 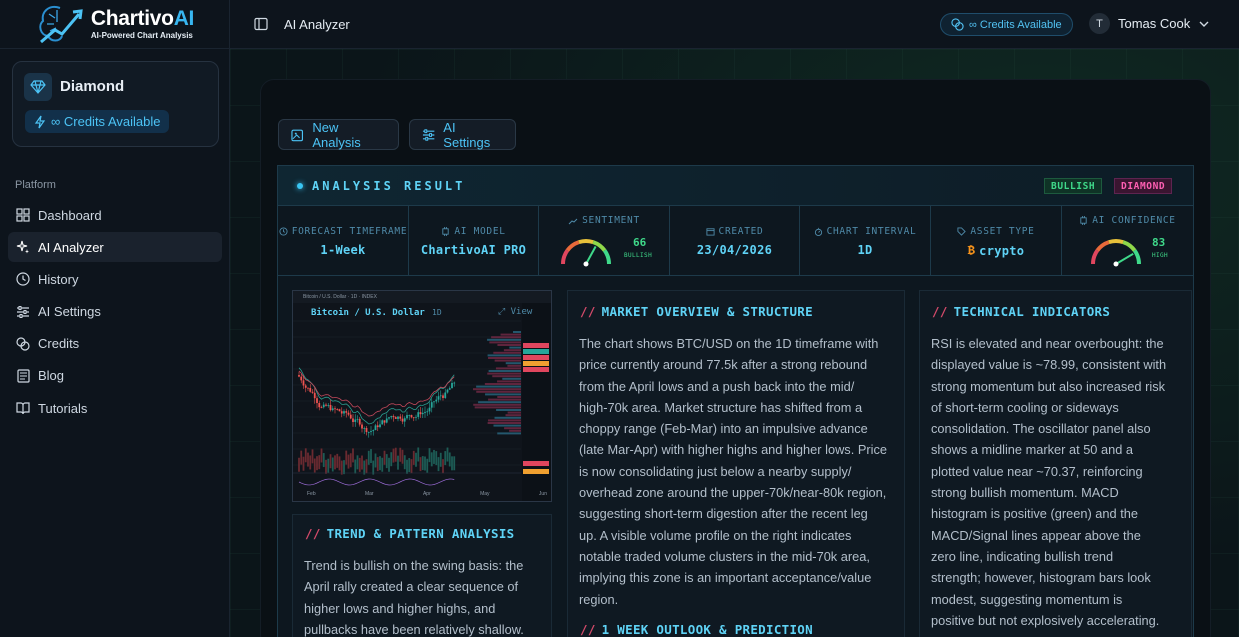 What do you see at coordinates (97, 121) in the screenshot?
I see `credits-badge: ∞ Credits Available` at bounding box center [97, 121].